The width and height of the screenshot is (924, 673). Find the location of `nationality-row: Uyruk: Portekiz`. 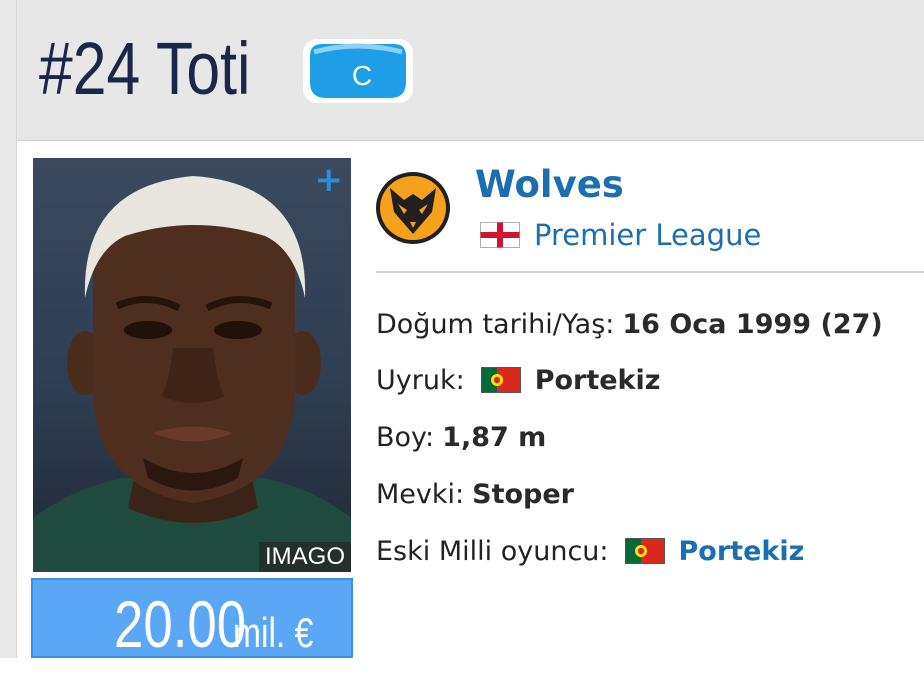

nationality-row: Uyruk: Portekiz is located at coordinates (518, 380).